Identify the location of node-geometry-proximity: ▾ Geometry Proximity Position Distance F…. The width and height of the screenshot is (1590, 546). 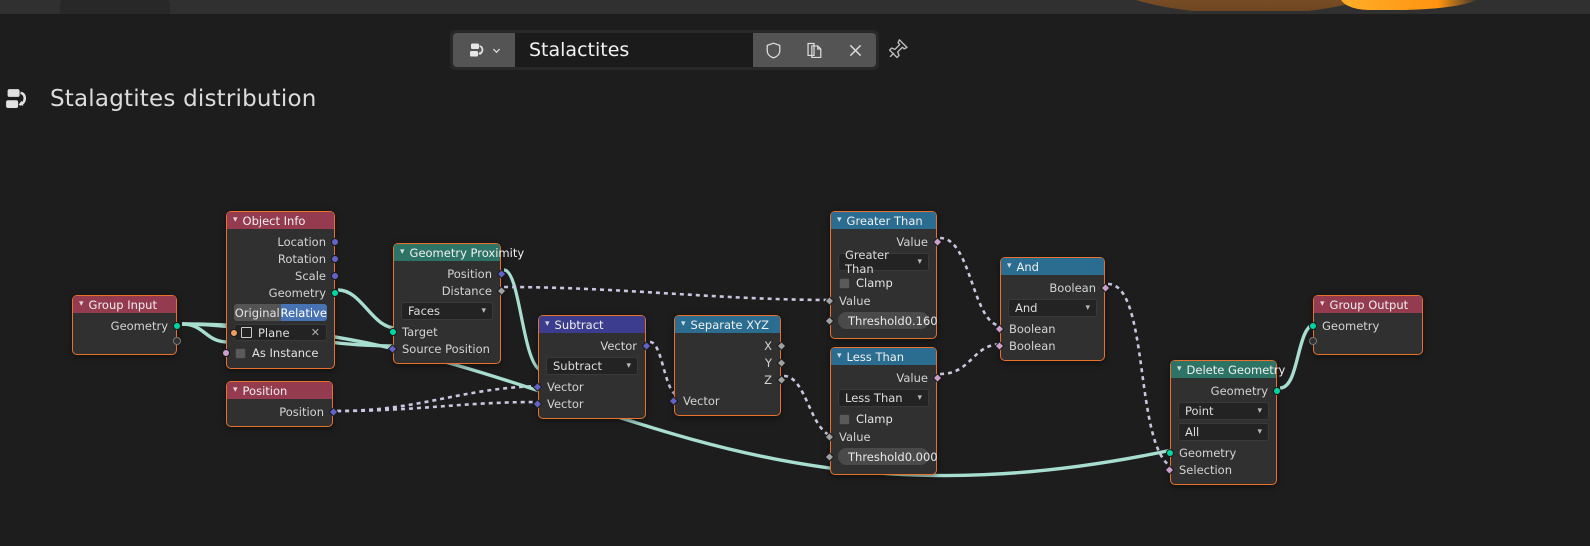
(455, 303).